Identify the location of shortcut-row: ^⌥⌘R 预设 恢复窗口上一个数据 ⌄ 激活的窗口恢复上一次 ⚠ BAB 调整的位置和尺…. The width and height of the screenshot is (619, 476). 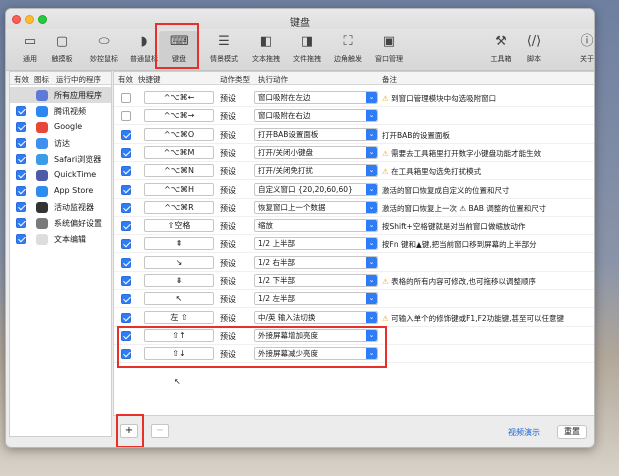
(354, 208).